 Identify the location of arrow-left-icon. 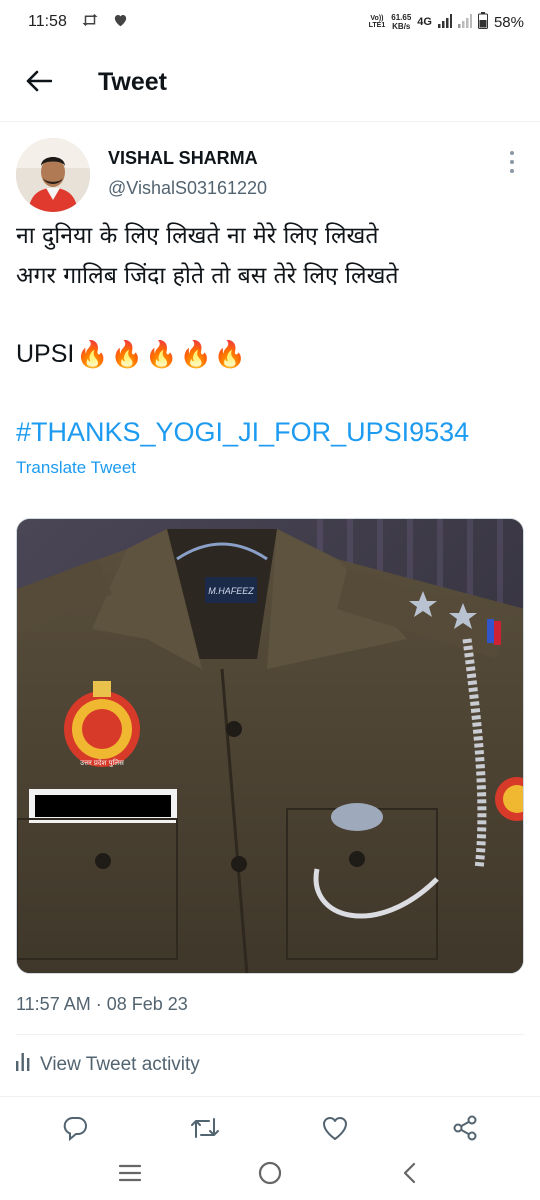
(39, 83).